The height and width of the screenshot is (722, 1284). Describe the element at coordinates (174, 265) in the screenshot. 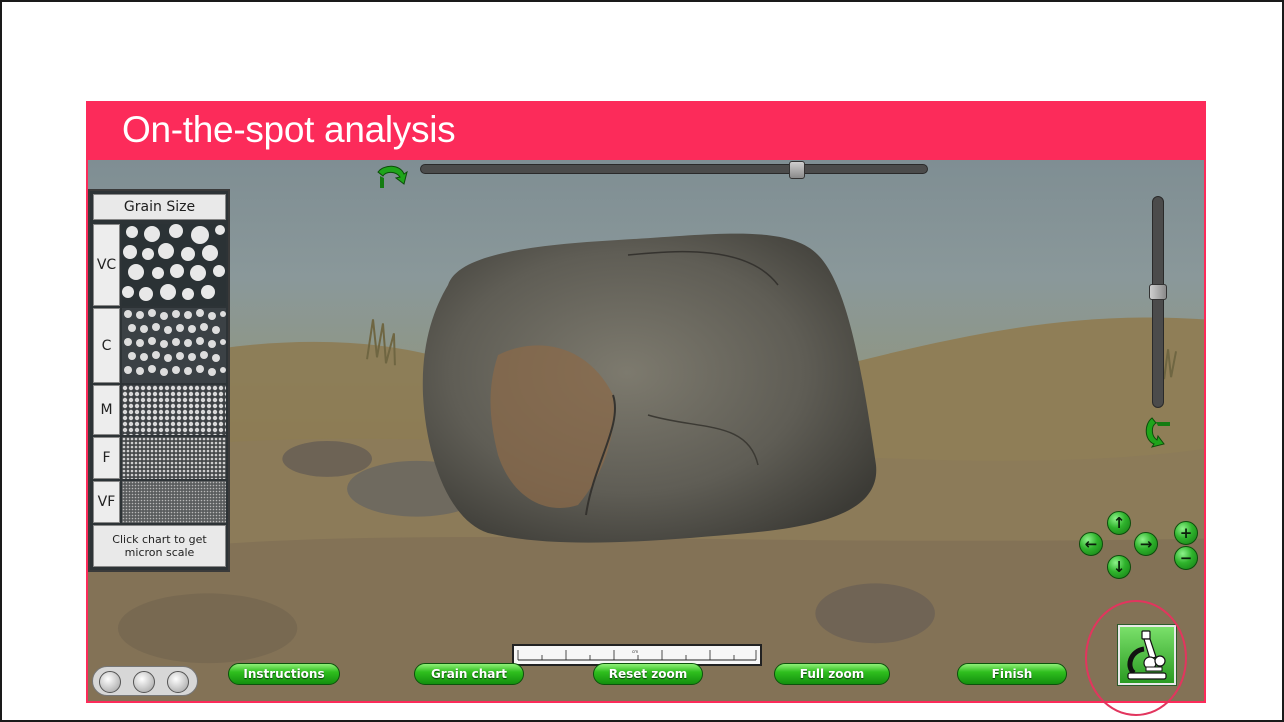

I see `grain-sample-very-coarse` at that location.